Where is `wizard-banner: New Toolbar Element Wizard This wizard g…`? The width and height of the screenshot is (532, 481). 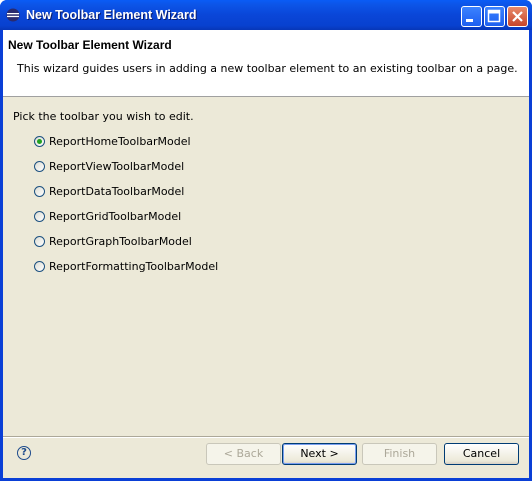
wizard-banner: New Toolbar Element Wizard This wizard g… is located at coordinates (266, 63).